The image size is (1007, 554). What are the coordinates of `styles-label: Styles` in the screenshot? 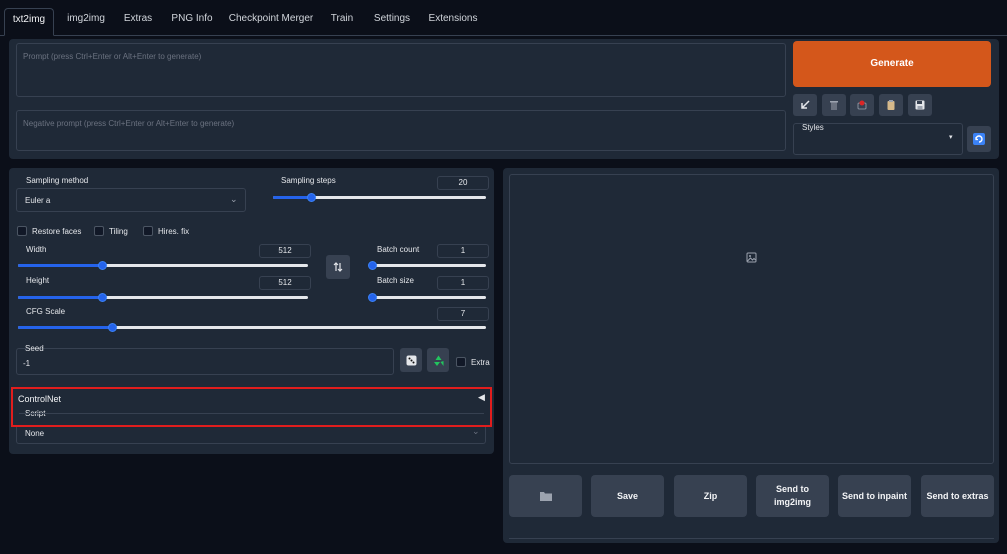 It's located at (813, 127).